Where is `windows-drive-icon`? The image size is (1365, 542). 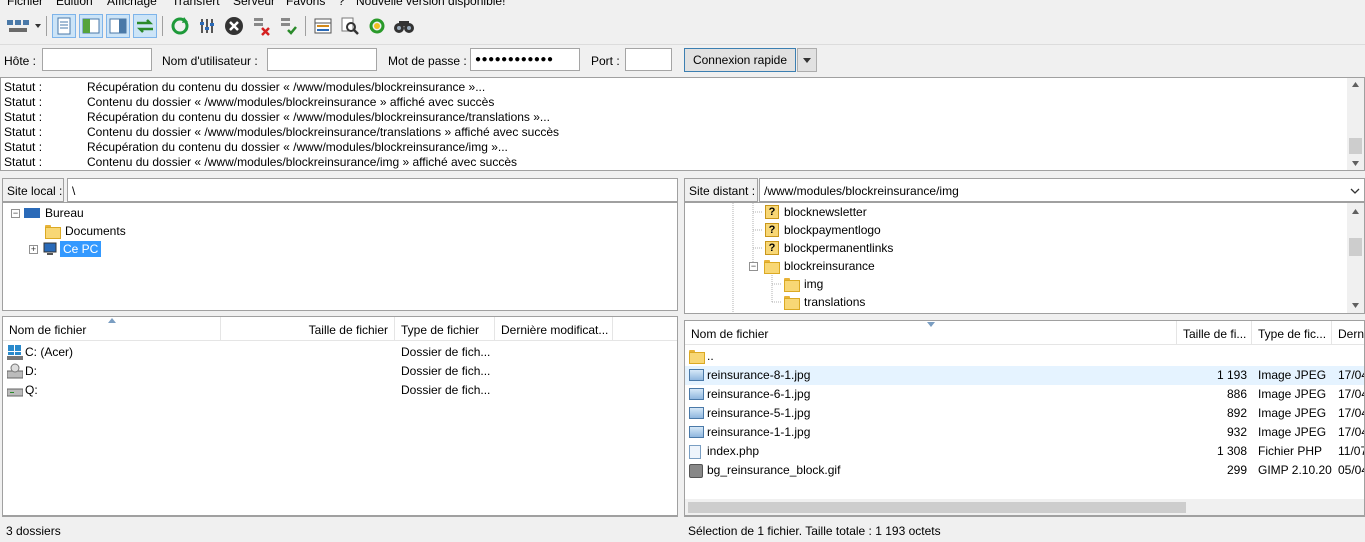
windows-drive-icon is located at coordinates (15, 352).